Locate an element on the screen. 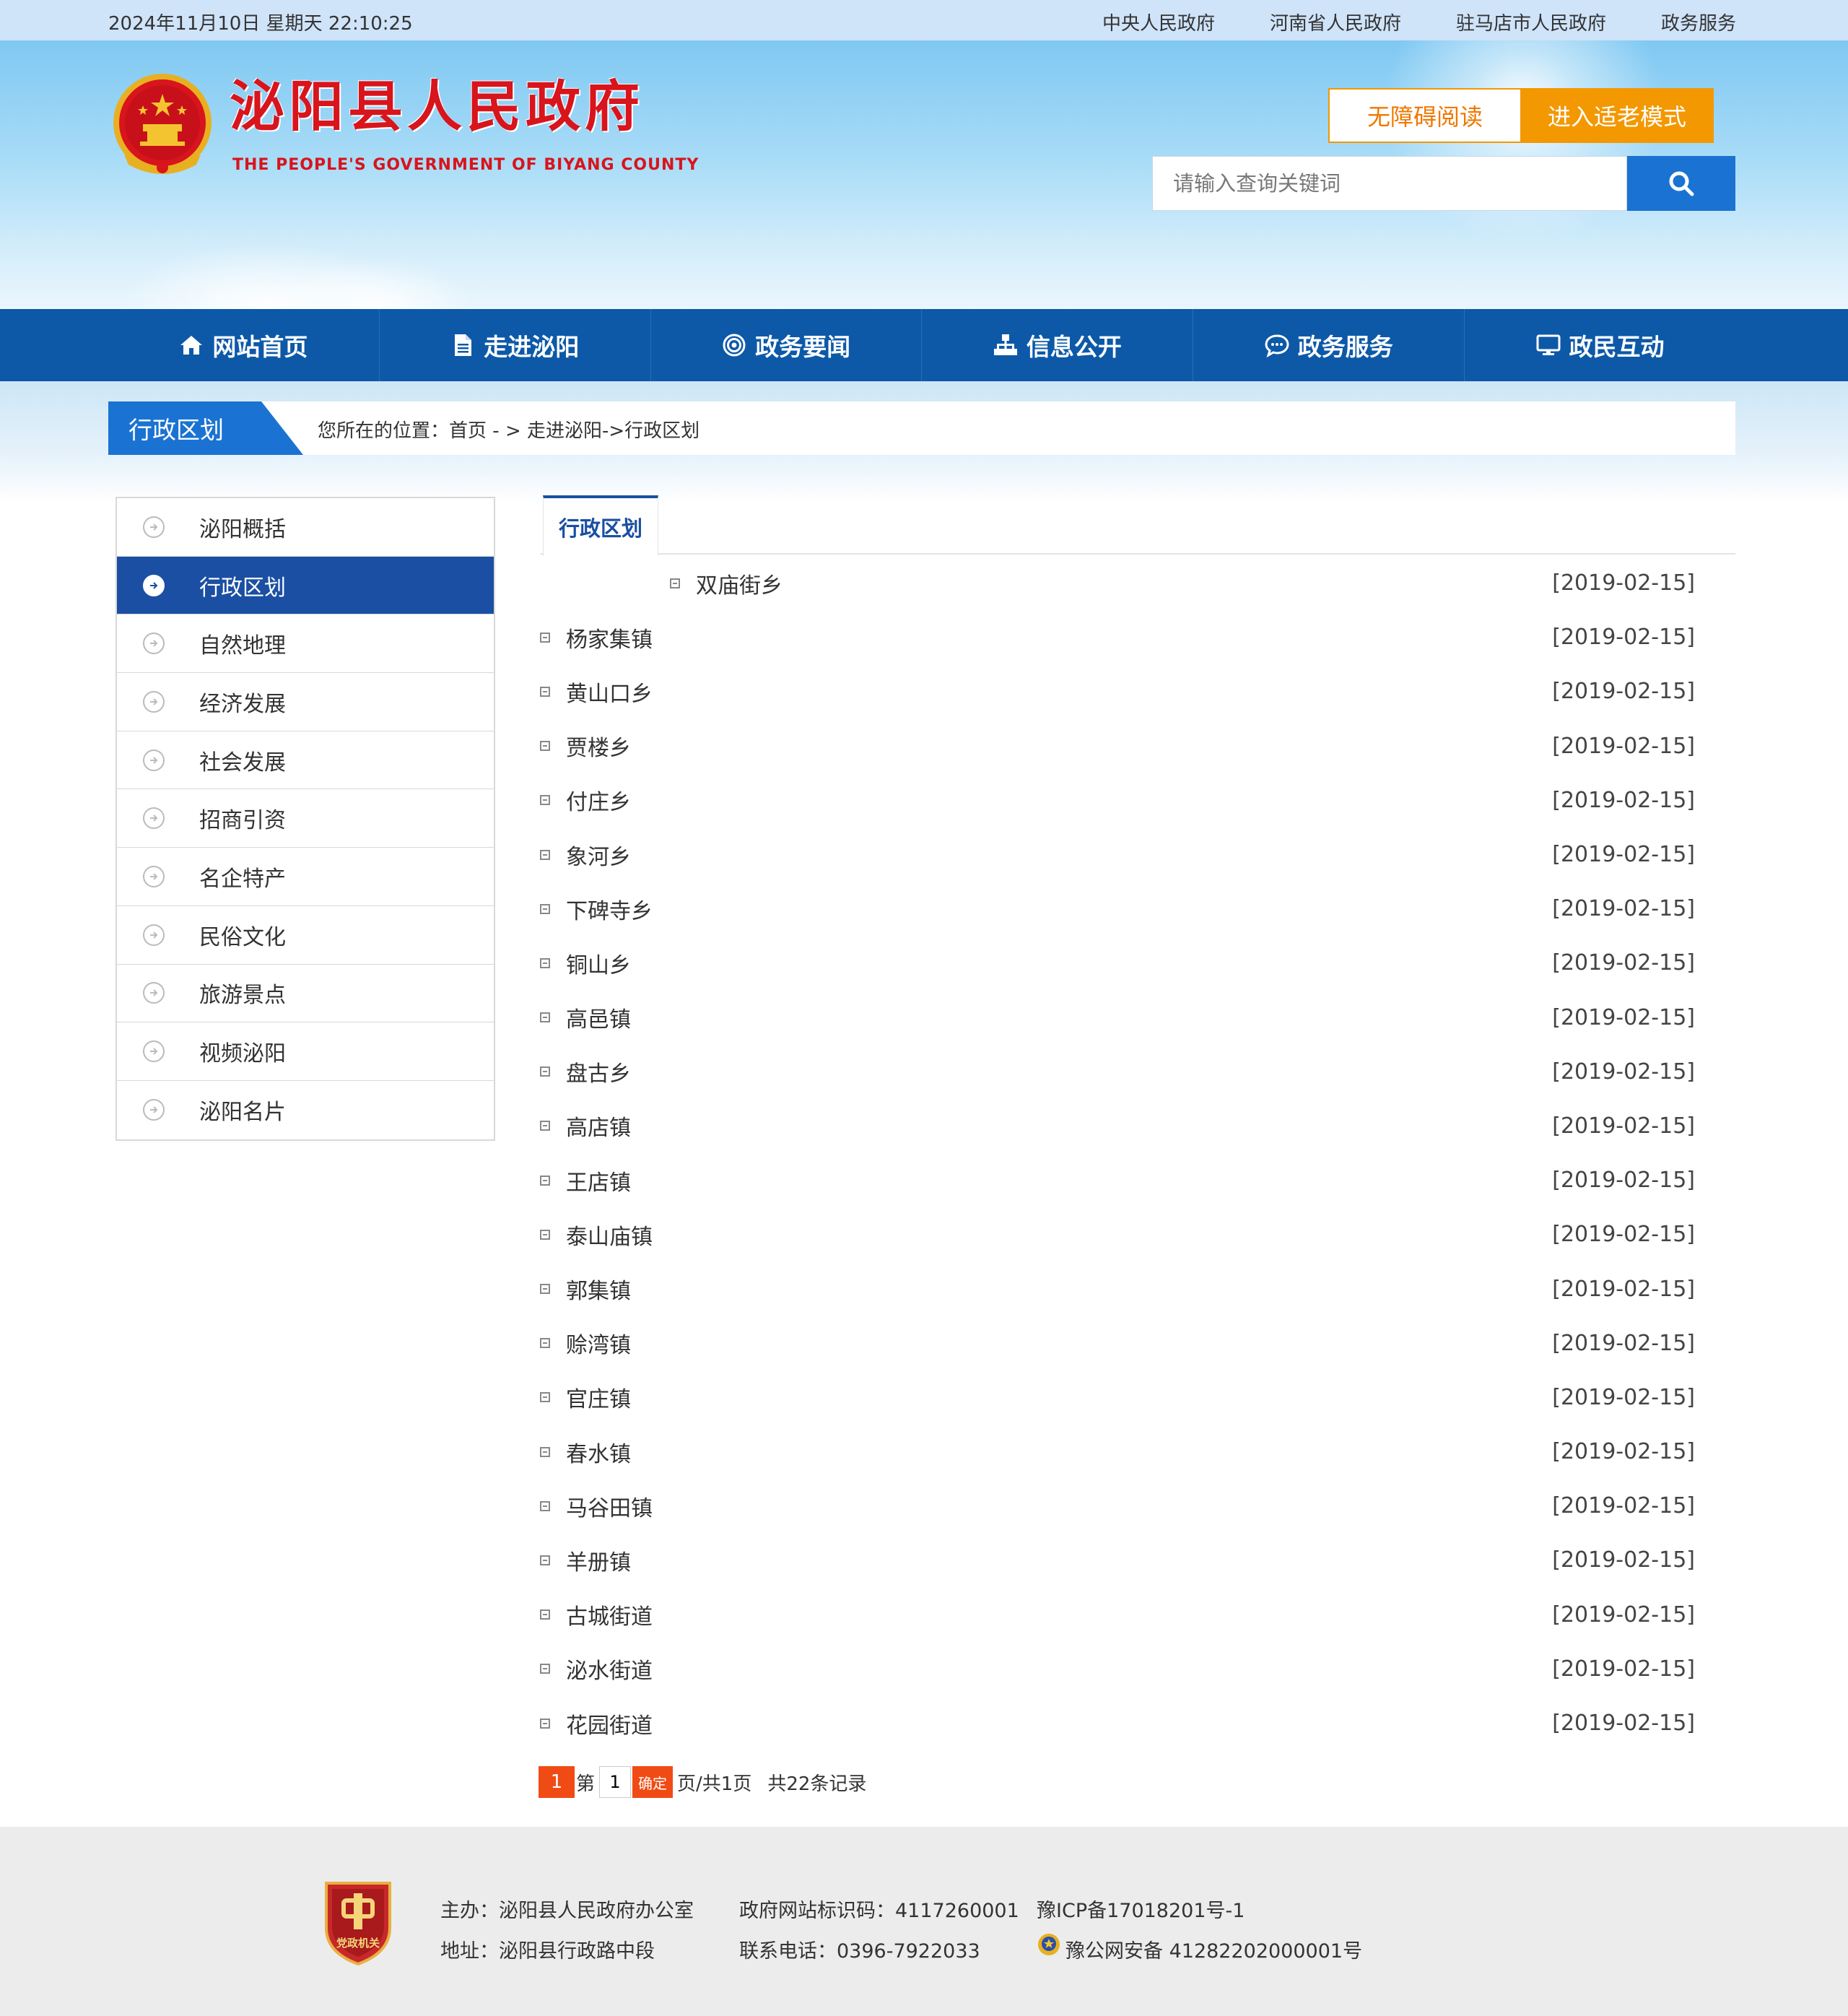 Image resolution: width=1848 pixels, height=2016 pixels. site-title: 泌阳县人民政府 is located at coordinates (437, 106).